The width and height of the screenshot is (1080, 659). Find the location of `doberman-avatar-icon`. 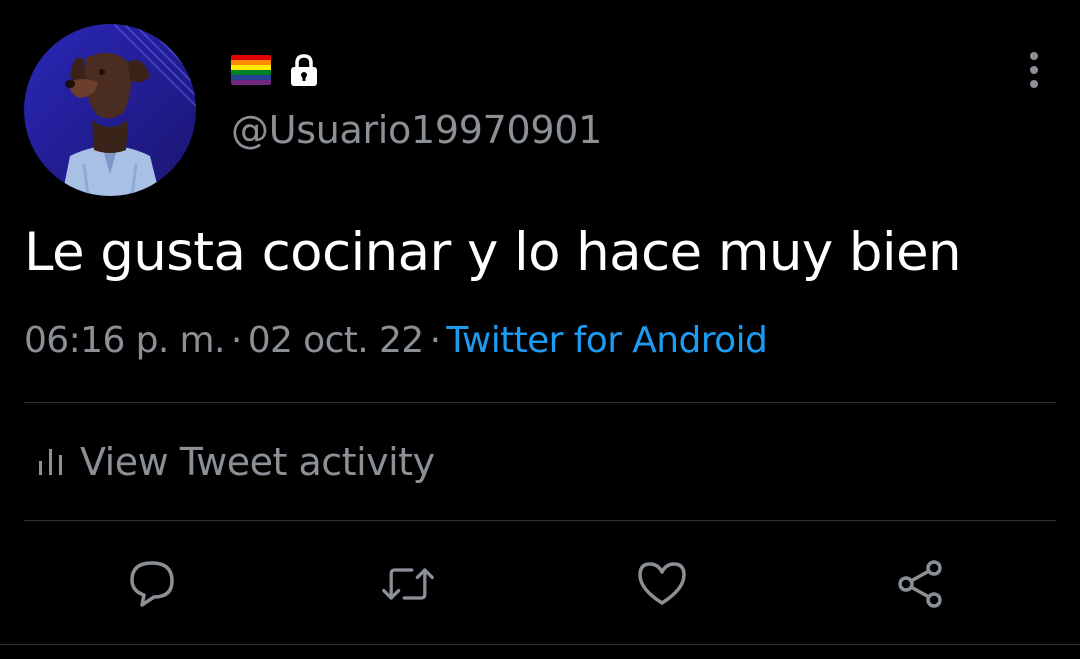

doberman-avatar-icon is located at coordinates (110, 110).